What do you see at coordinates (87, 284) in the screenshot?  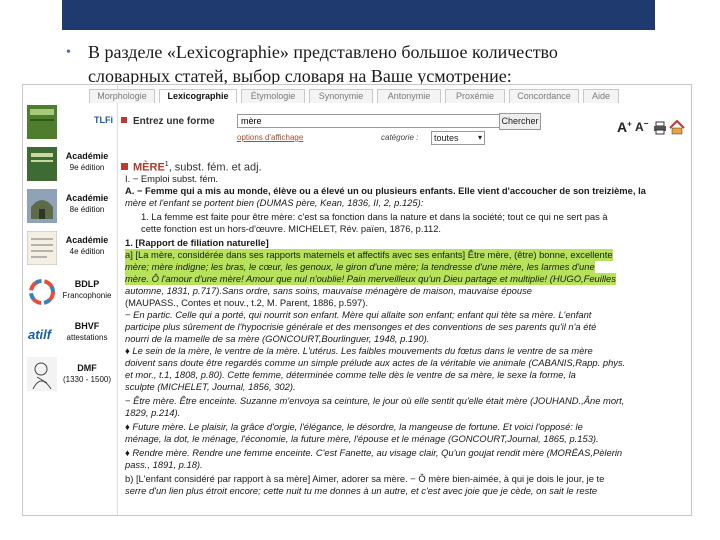 I see `sidebar-label-bdlp: BDLP` at bounding box center [87, 284].